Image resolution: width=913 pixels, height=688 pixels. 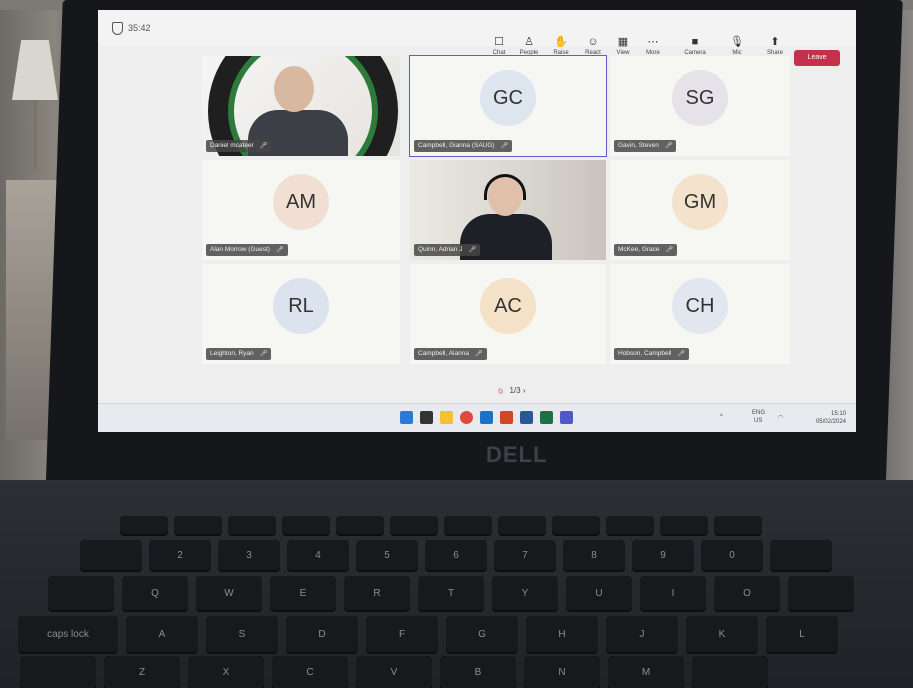 I want to click on participant-name: Alan Morrow (Guest), so click(x=240, y=249).